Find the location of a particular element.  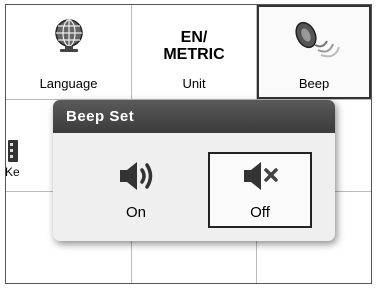

off-label: Off is located at coordinates (260, 212).